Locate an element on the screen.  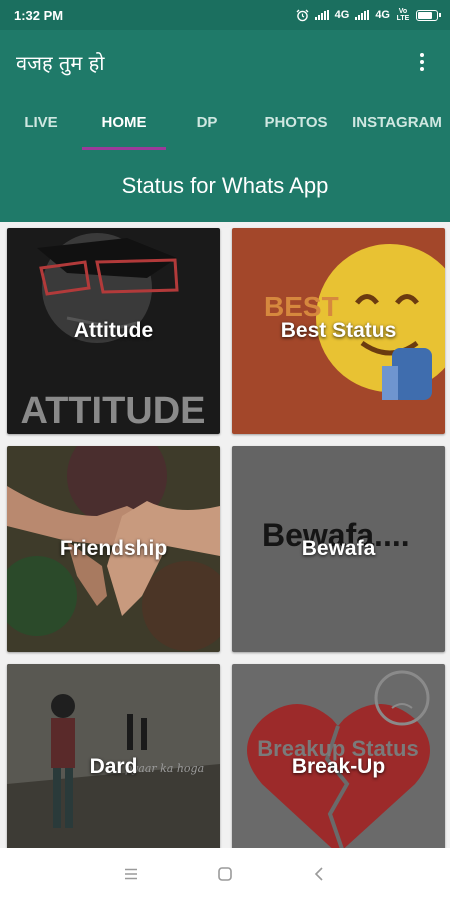
attitude-image-text: ATTITUDE is located at coordinates (112, 411).